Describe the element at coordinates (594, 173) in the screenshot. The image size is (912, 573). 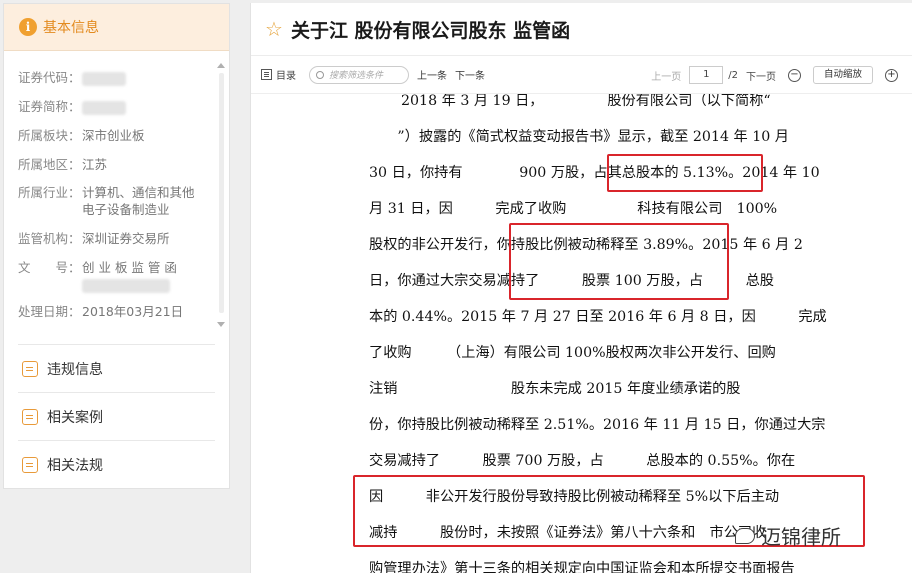
I see `body-line: 30 日，你持有 900 万股，占其总股本的 5.13%。2014 年 10` at that location.